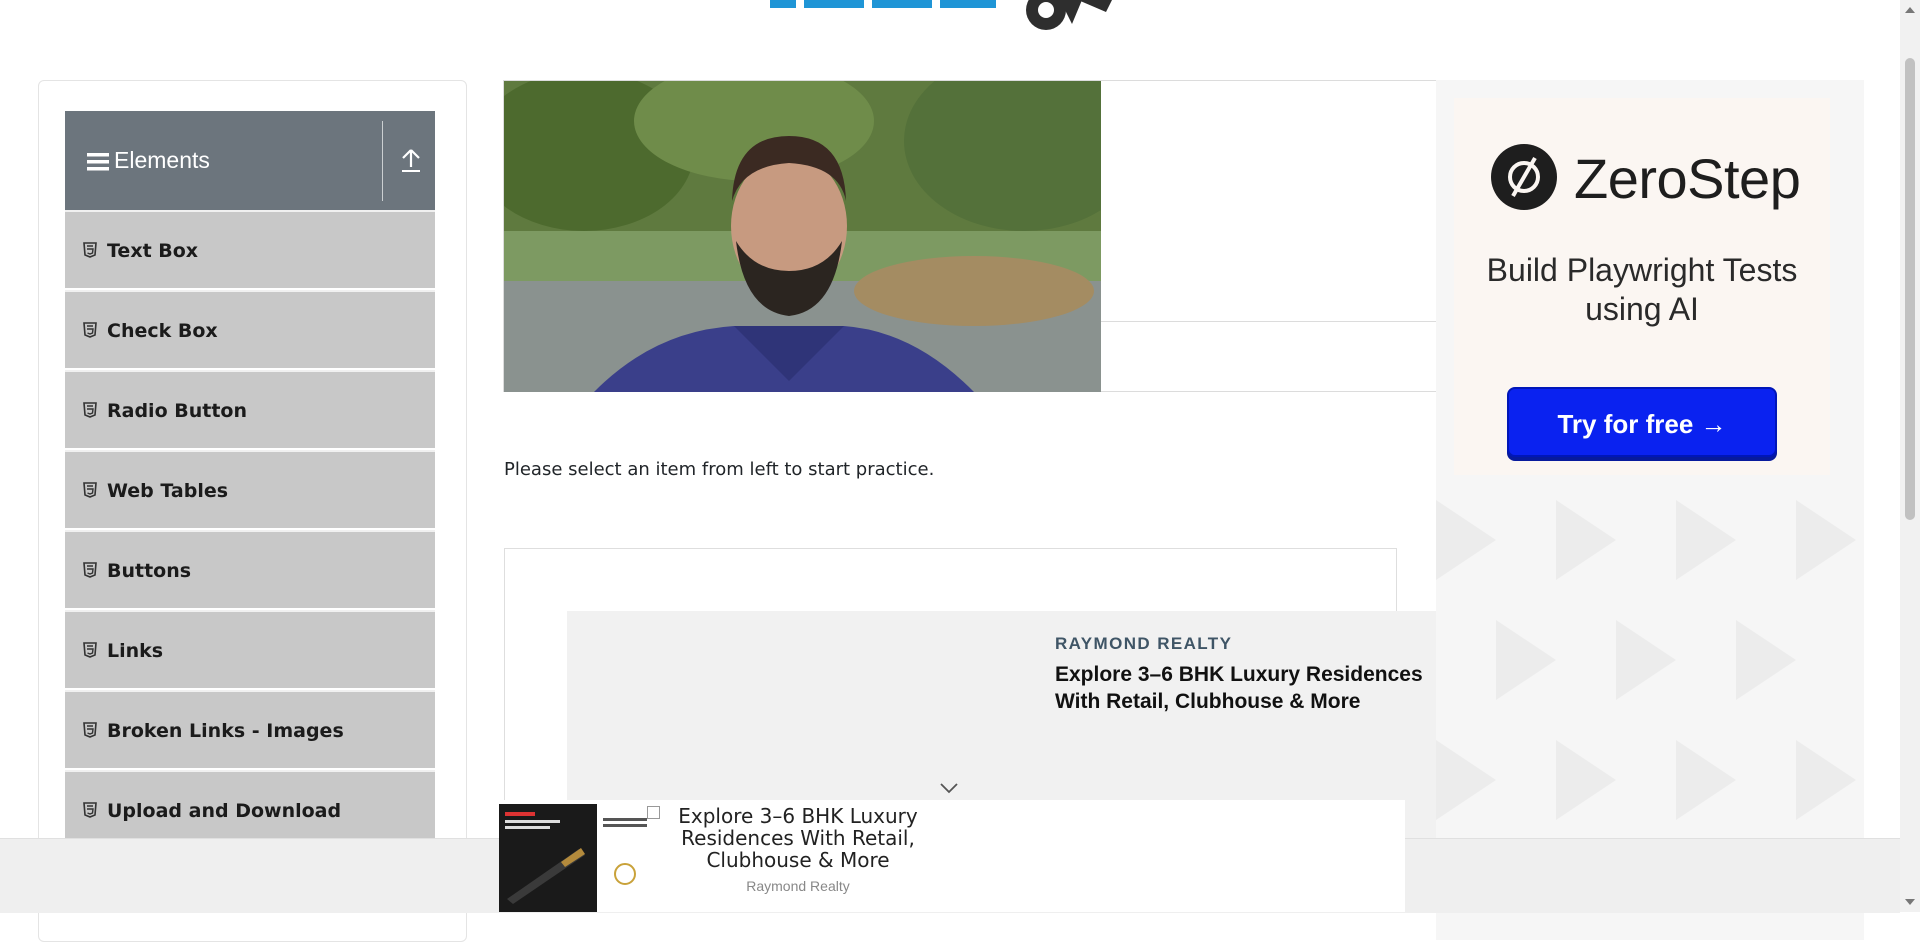  What do you see at coordinates (250, 160) in the screenshot?
I see `elements-group-header: Elements` at bounding box center [250, 160].